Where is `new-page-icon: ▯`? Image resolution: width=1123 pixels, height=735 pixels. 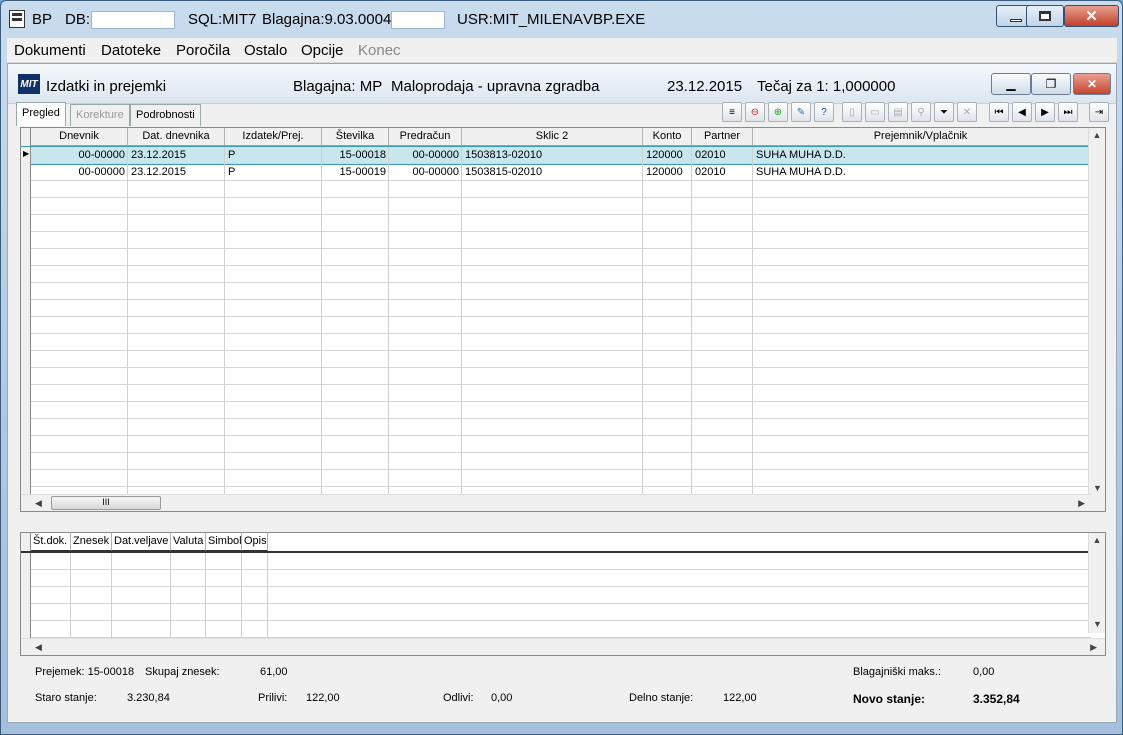 new-page-icon: ▯ is located at coordinates (852, 112).